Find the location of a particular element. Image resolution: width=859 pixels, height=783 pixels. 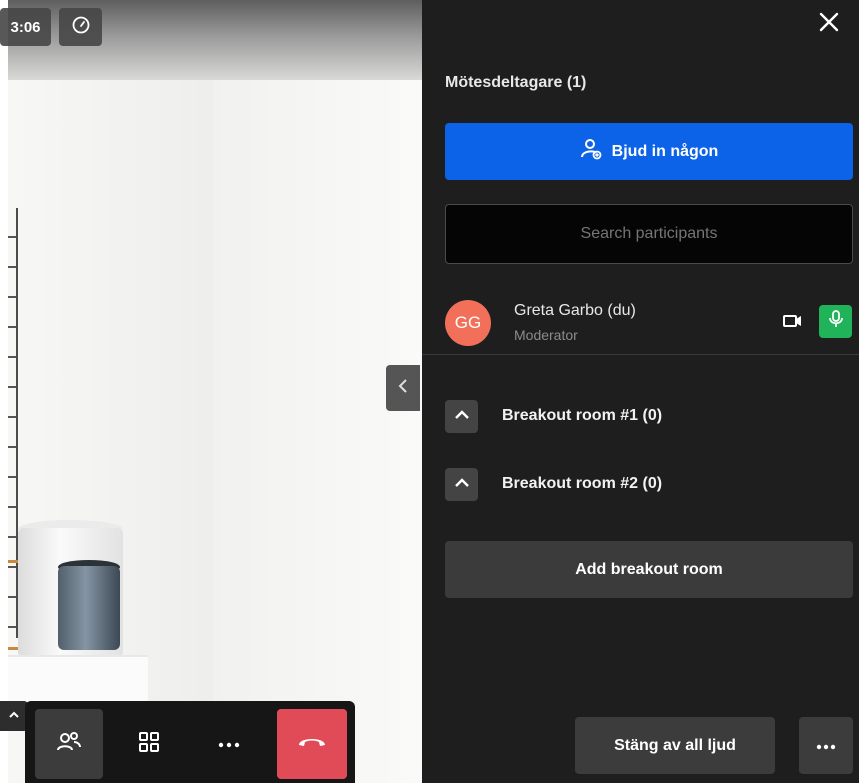

mic-status-badge is located at coordinates (835, 321).